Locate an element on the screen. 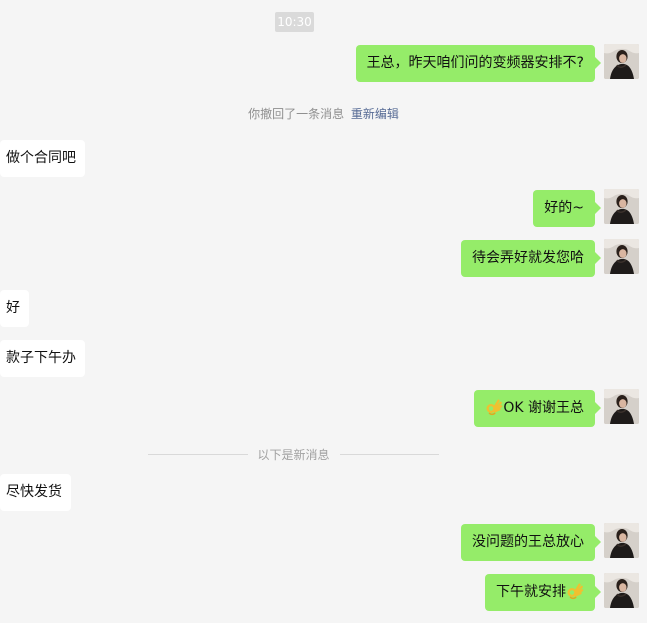  message-text: OK 谢谢王总 is located at coordinates (543, 408).